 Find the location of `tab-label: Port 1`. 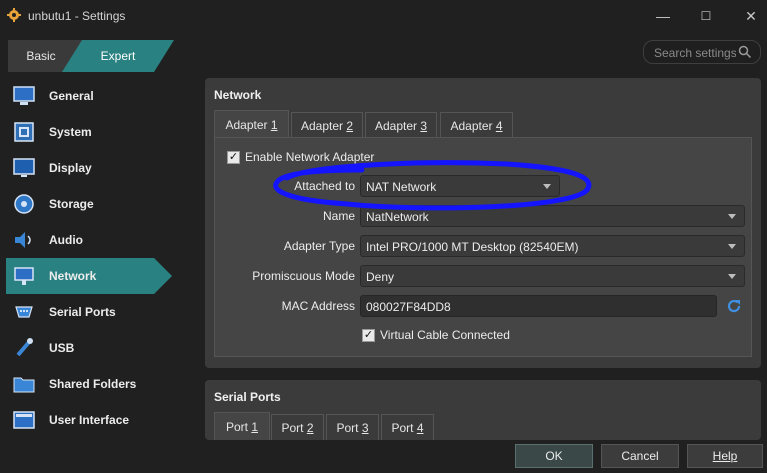

tab-label: Port 1 is located at coordinates (242, 427).